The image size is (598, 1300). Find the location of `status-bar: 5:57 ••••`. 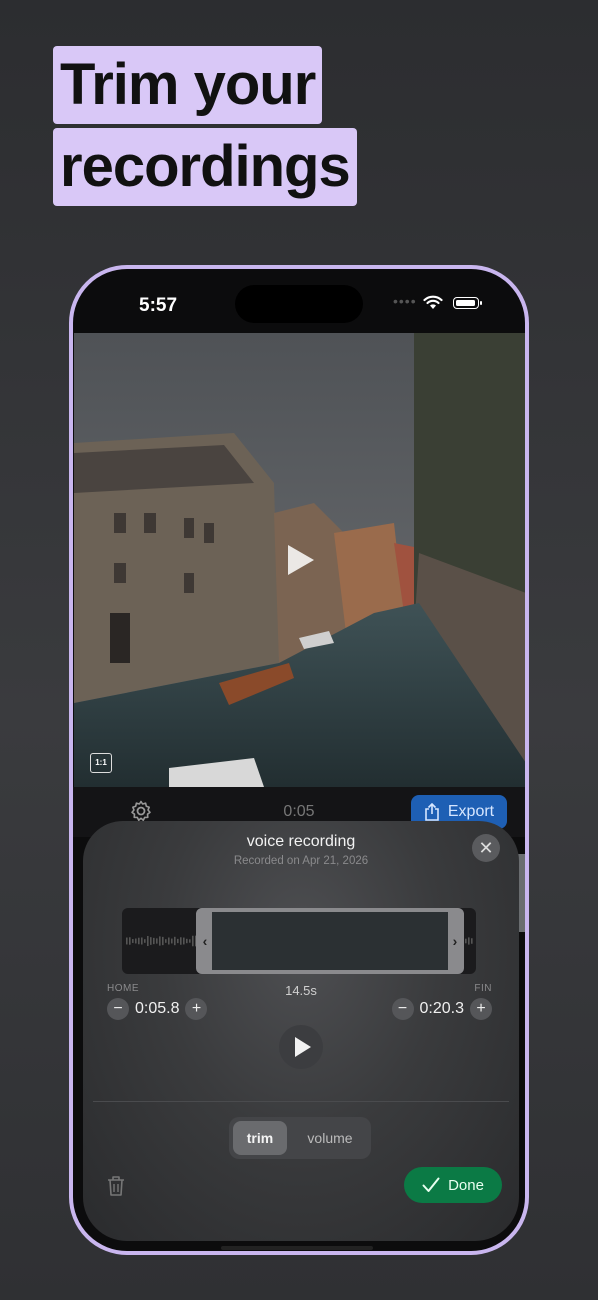

status-bar: 5:57 •••• is located at coordinates (299, 301).